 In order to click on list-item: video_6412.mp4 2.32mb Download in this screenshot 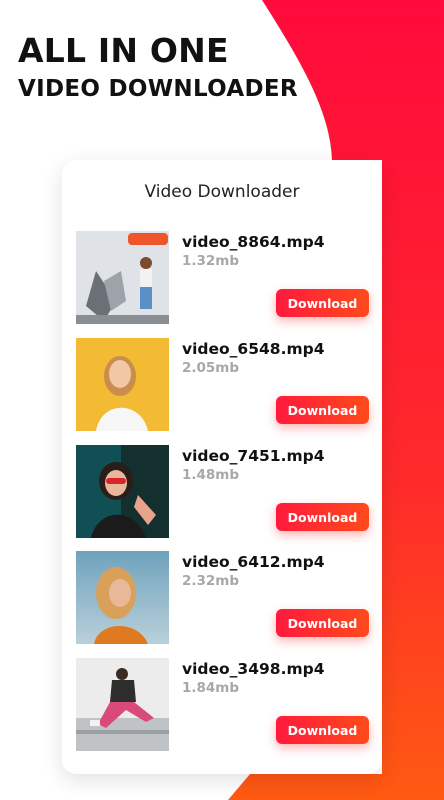, I will do `click(223, 598)`.